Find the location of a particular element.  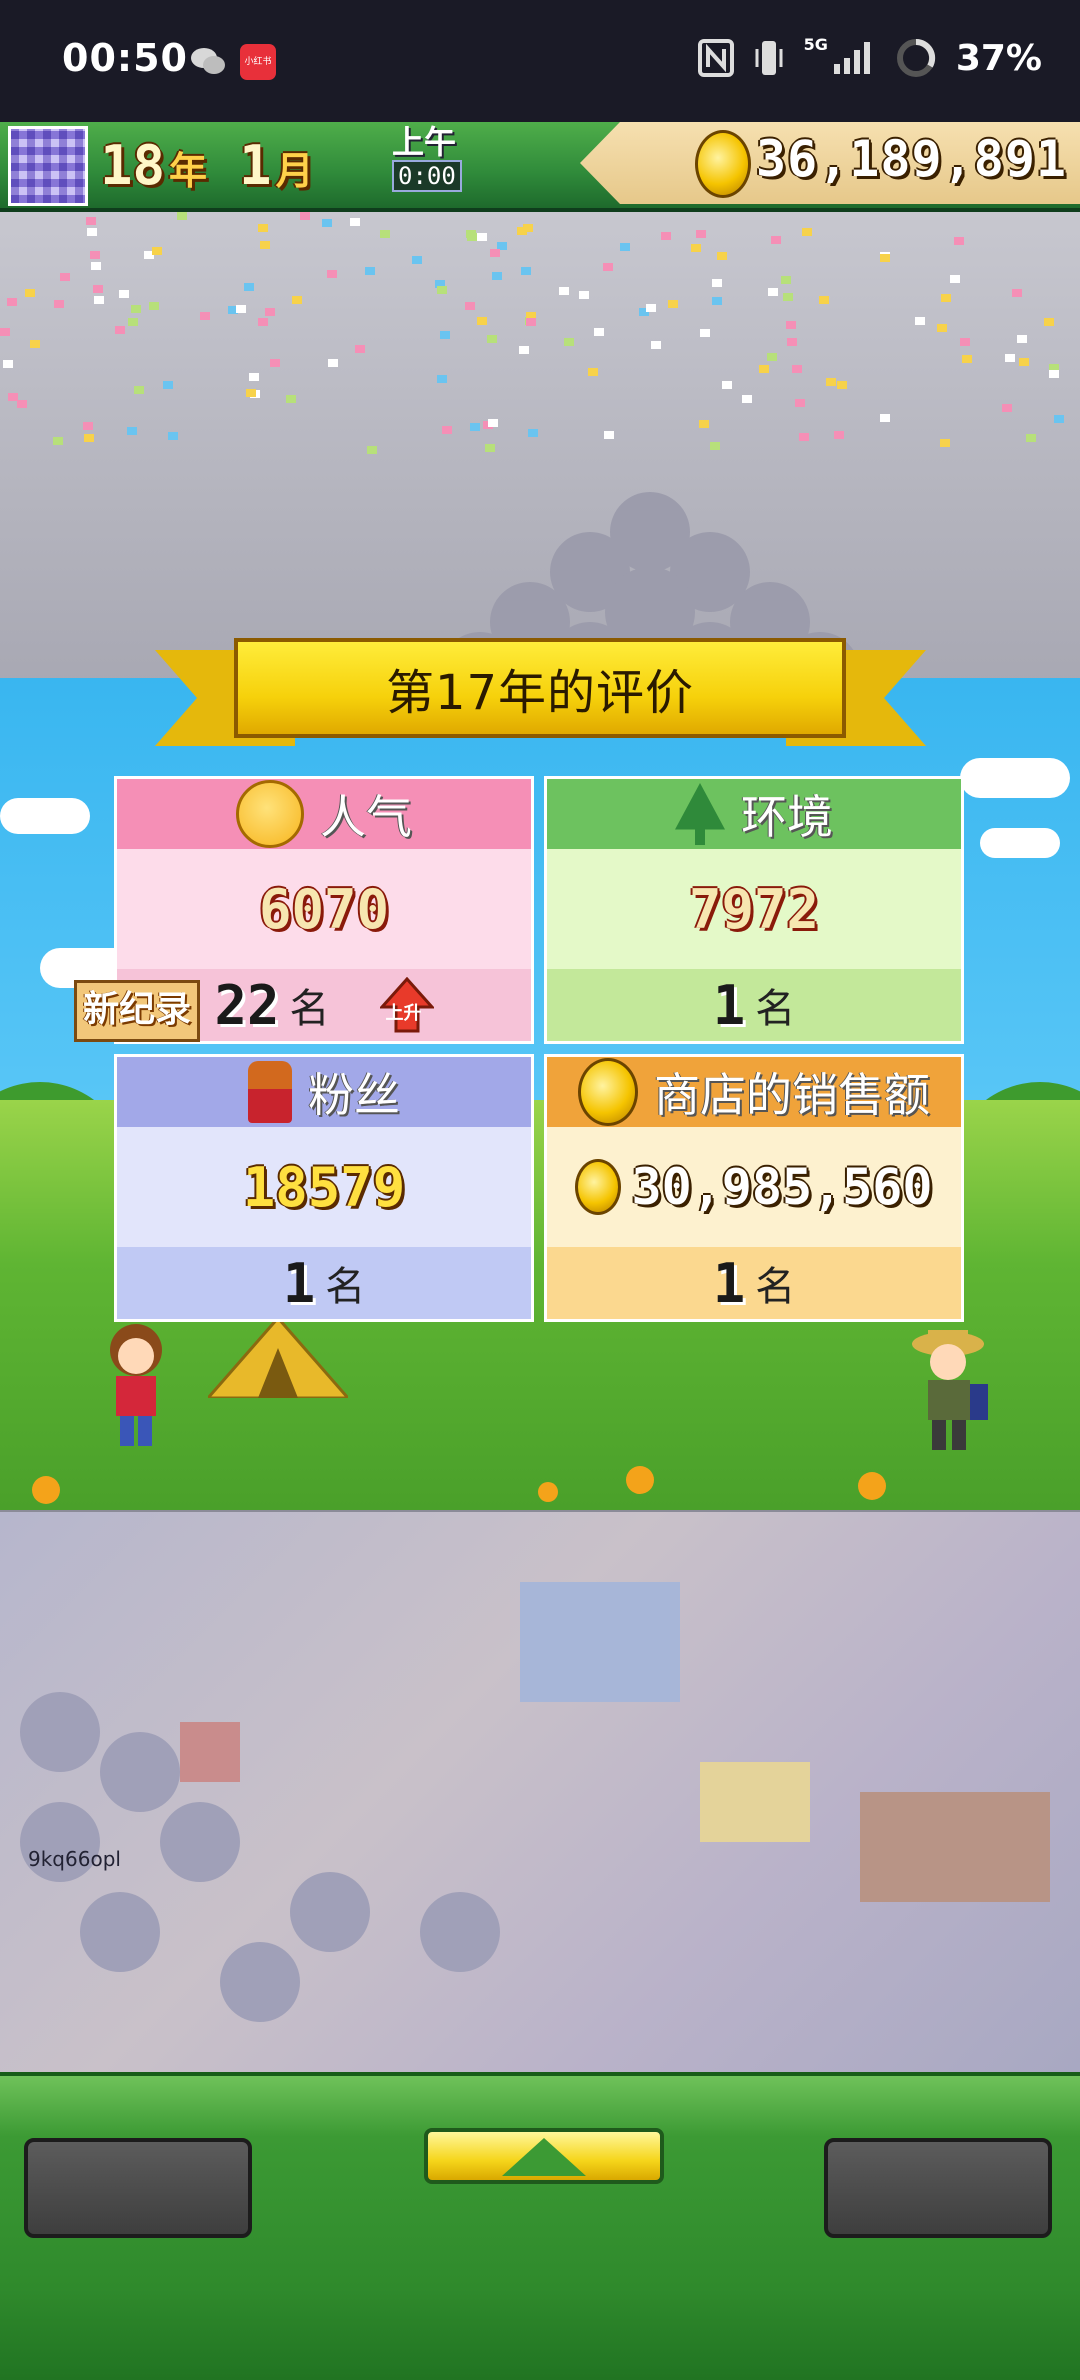

wechat-icon is located at coordinates (208, 61).